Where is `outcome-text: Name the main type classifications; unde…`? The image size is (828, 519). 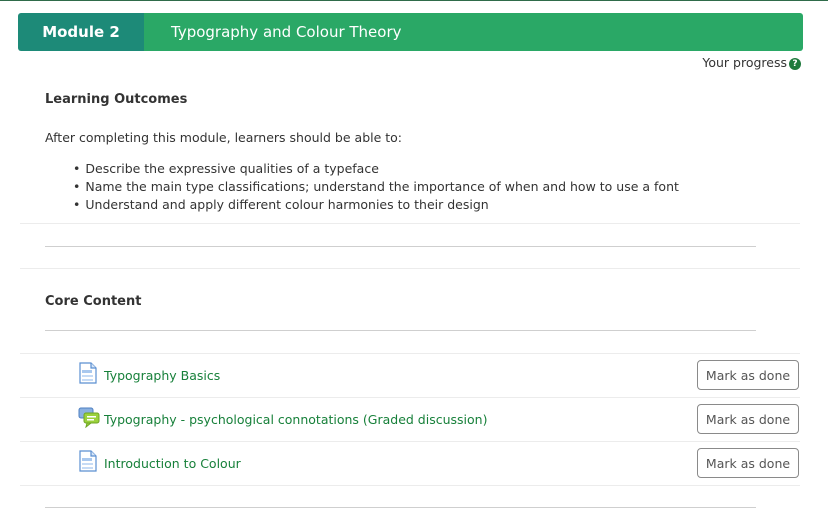
outcome-text: Name the main type classifications; unde… is located at coordinates (382, 186).